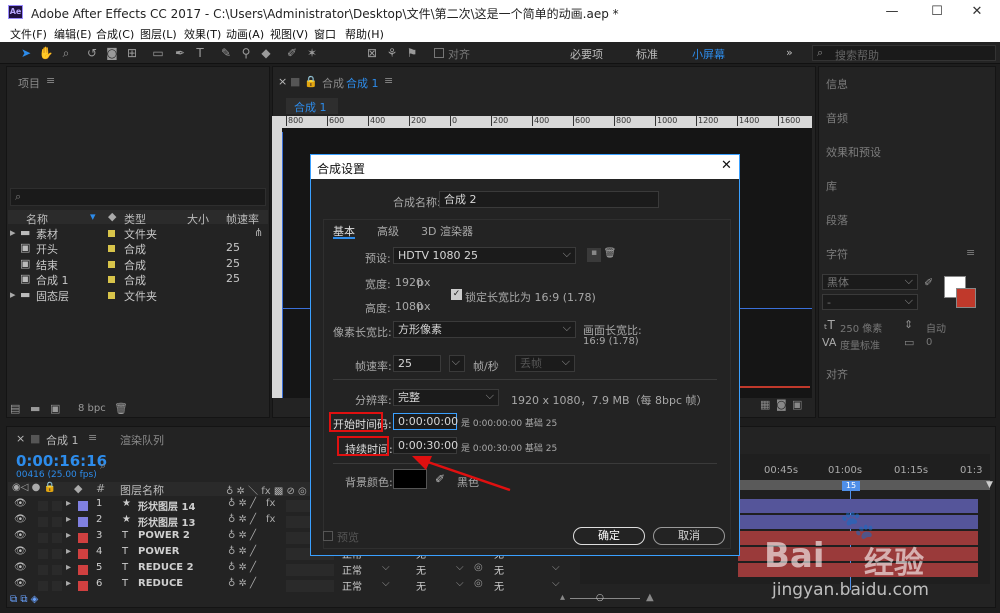 This screenshot has height=613, width=1000. What do you see at coordinates (609, 536) in the screenshot?
I see `ok-button: 确定` at bounding box center [609, 536].